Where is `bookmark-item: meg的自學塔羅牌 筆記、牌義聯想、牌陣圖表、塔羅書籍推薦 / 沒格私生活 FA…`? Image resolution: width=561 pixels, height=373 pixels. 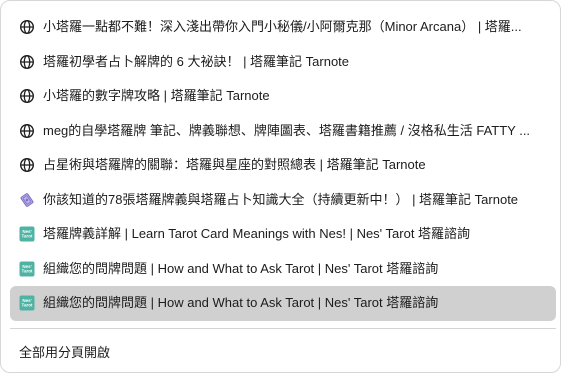
bookmark-item: meg的自學塔羅牌 筆記、牌義聯想、牌陣圖表、塔羅書籍推薦 / 沒格私生活 FA… is located at coordinates (283, 131).